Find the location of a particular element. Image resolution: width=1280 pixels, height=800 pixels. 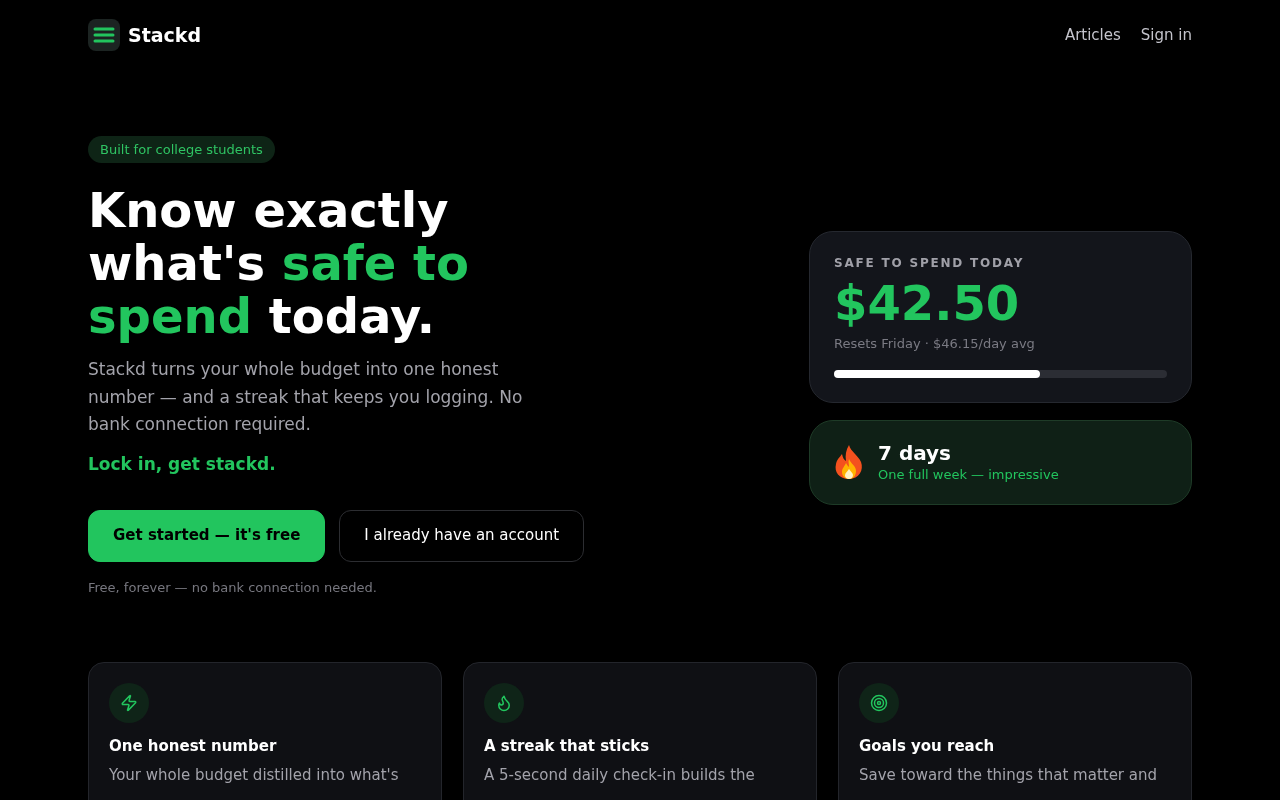

nav-link: Sign in is located at coordinates (1166, 35).